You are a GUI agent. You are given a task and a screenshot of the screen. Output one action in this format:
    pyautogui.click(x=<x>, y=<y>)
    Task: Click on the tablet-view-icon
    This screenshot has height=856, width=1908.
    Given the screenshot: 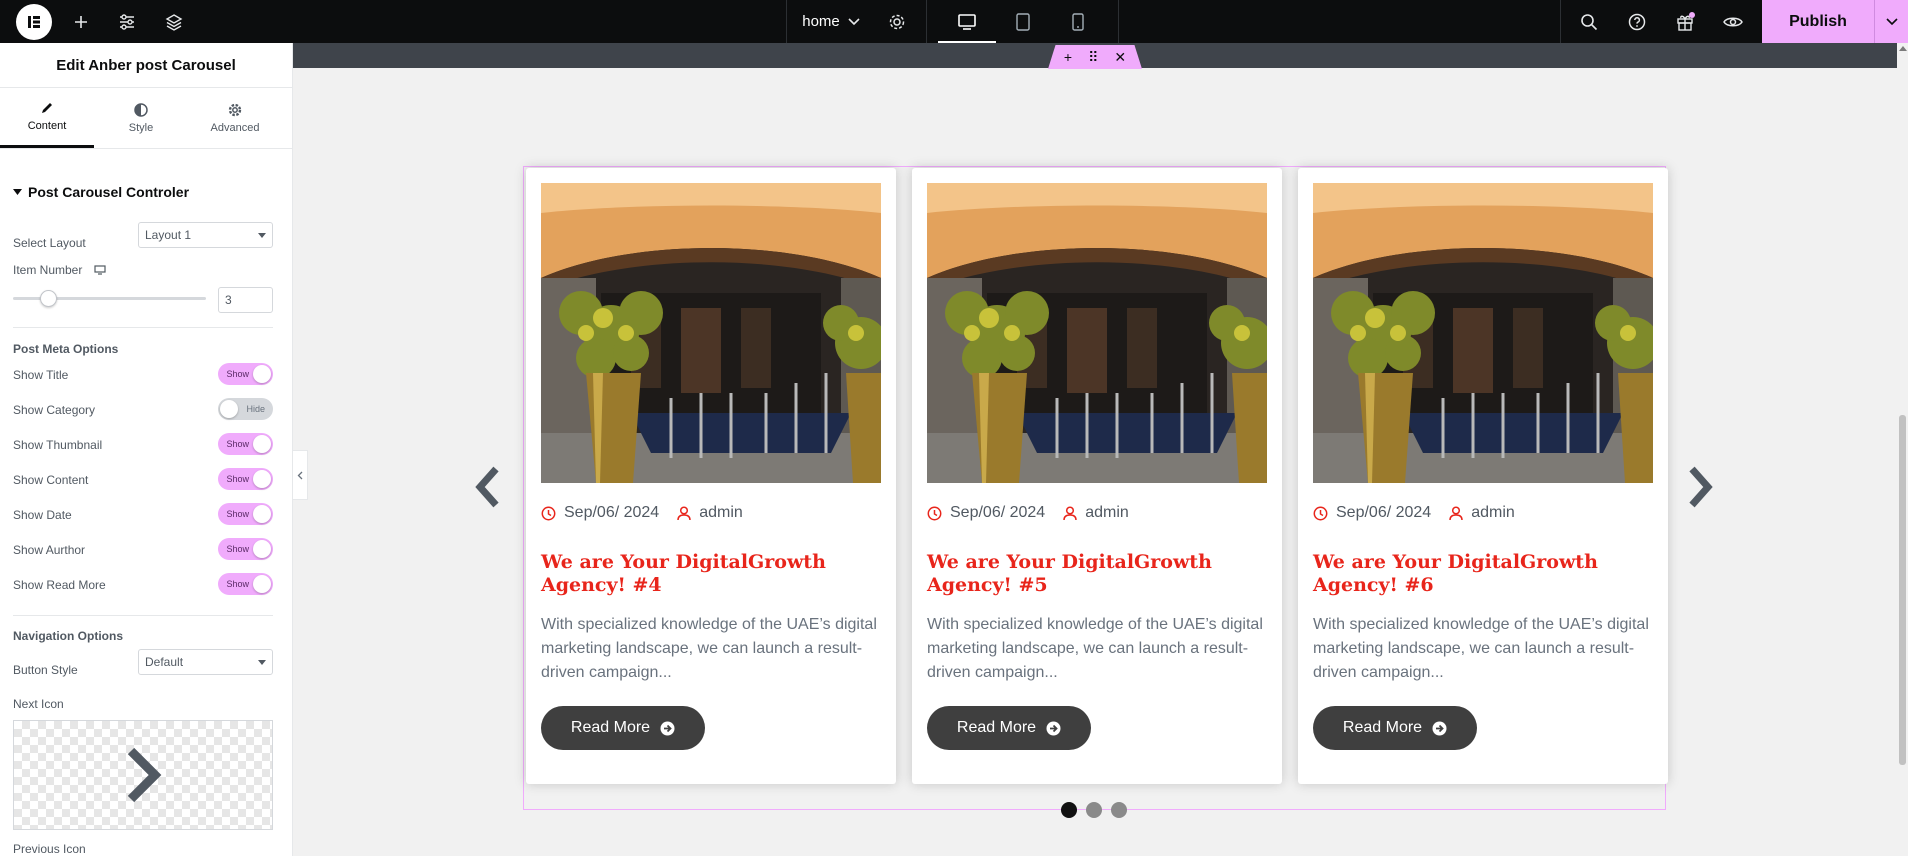 What is the action you would take?
    pyautogui.click(x=1023, y=21)
    